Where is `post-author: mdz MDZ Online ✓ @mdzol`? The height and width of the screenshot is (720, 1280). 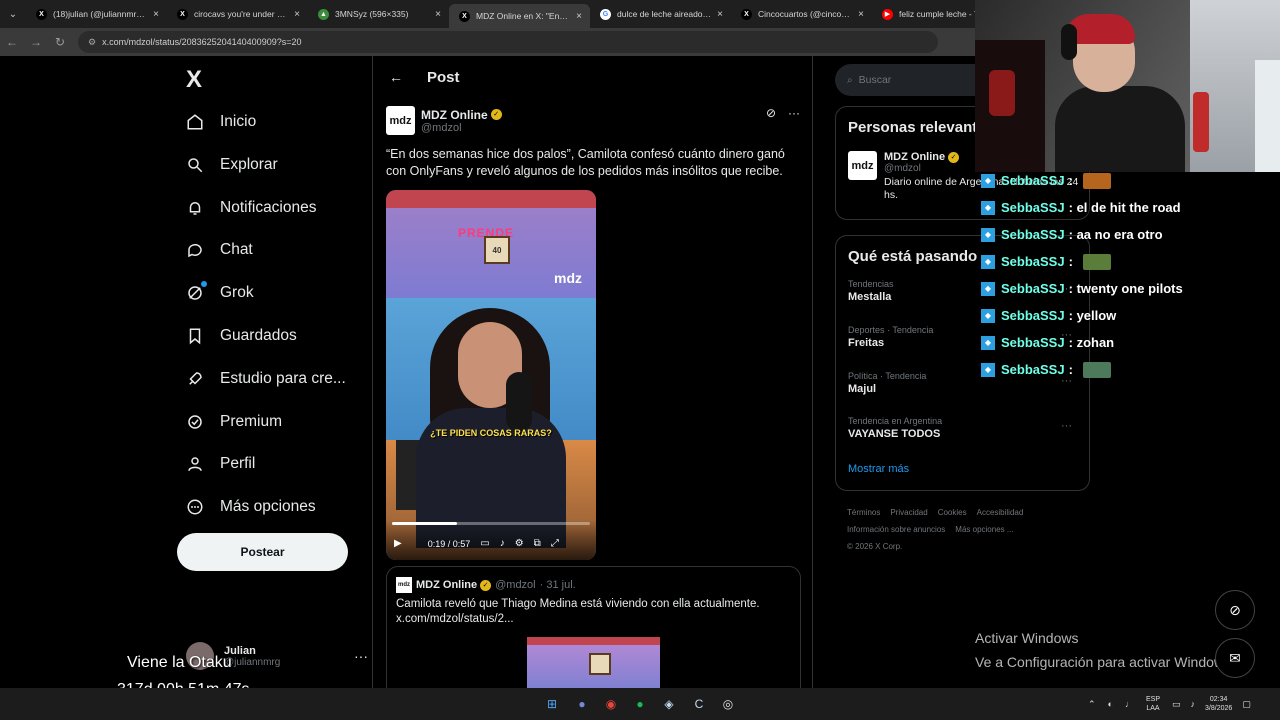
post-author: mdz MDZ Online ✓ @mdzol is located at coordinates (444, 120).